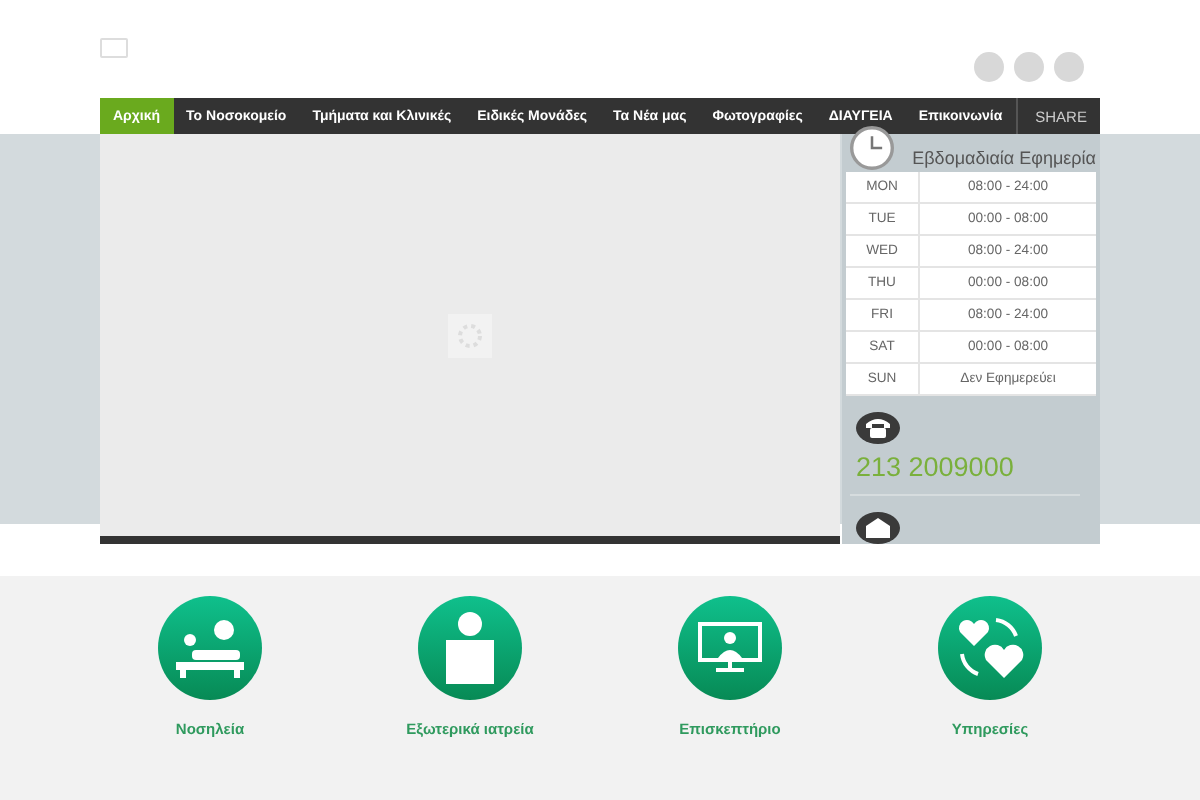  What do you see at coordinates (878, 428) in the screenshot?
I see `phone-icon` at bounding box center [878, 428].